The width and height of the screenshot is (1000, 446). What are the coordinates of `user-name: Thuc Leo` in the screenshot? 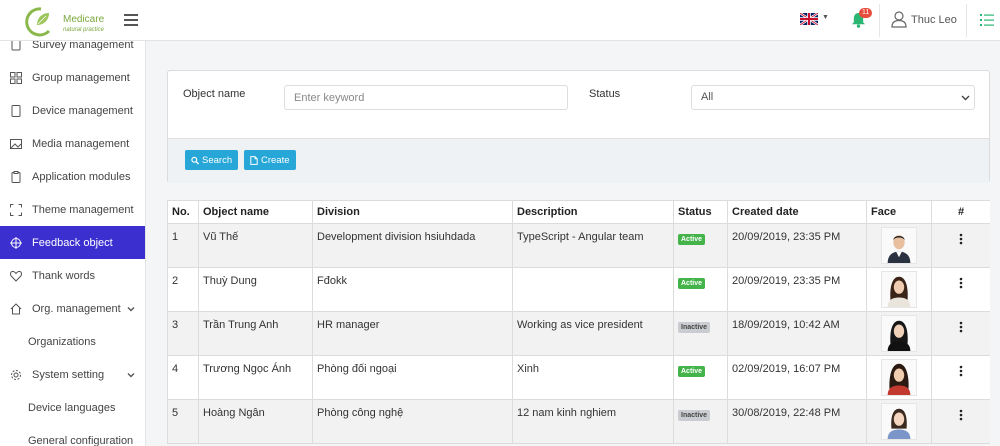 It's located at (934, 20).